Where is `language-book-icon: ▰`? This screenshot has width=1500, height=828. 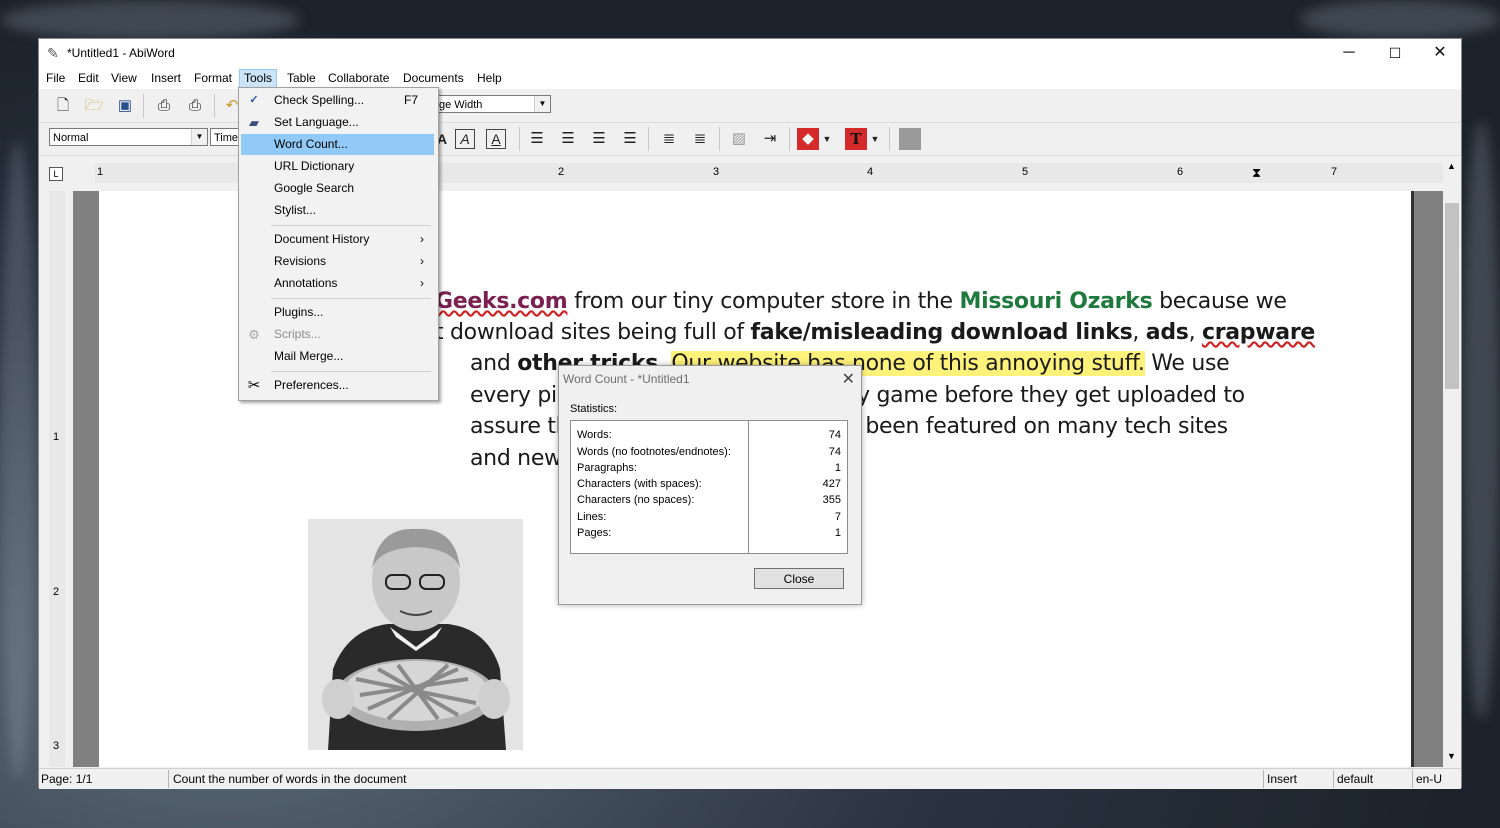 language-book-icon: ▰ is located at coordinates (254, 122).